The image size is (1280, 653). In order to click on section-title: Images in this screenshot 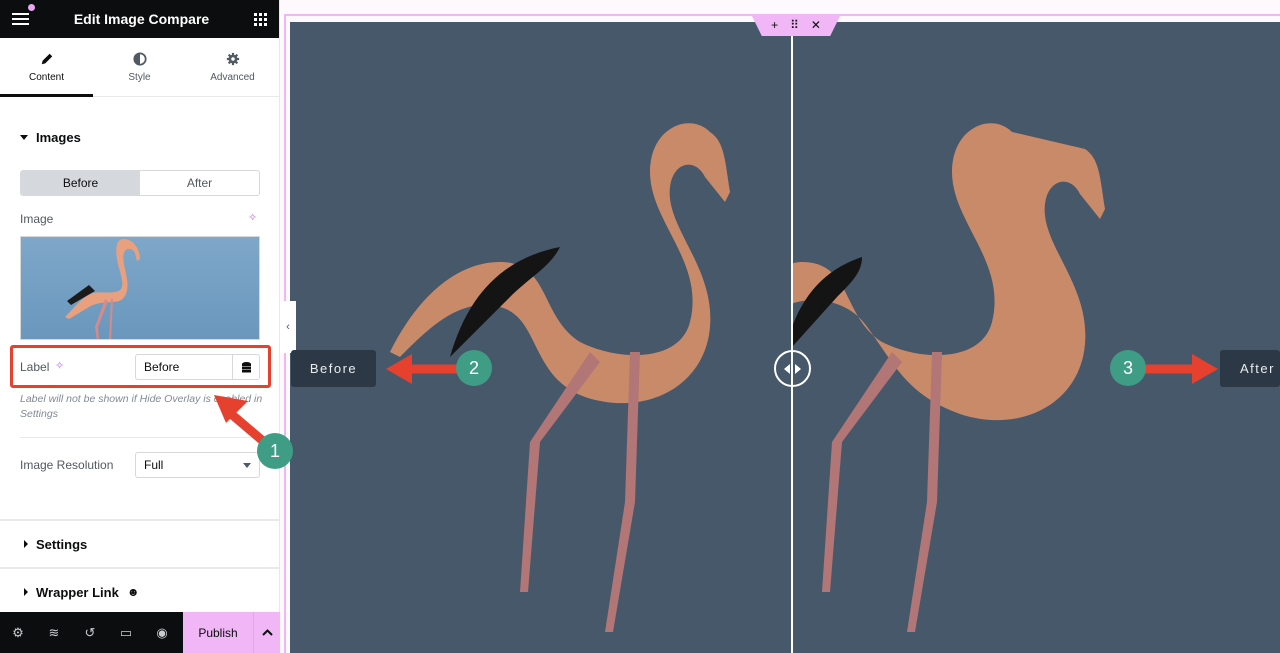, I will do `click(58, 137)`.